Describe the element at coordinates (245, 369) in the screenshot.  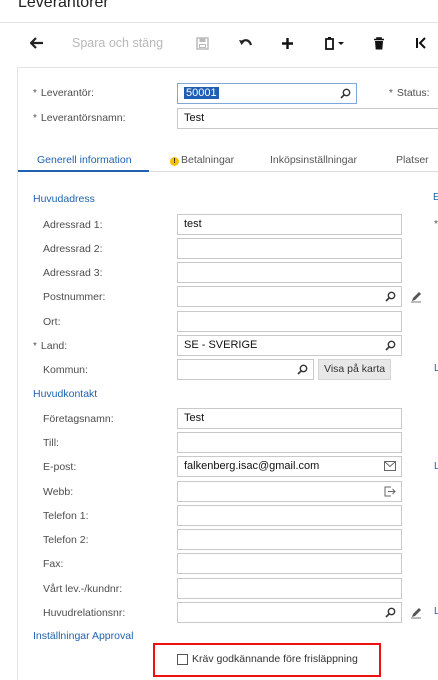
I see `municipality-input` at that location.